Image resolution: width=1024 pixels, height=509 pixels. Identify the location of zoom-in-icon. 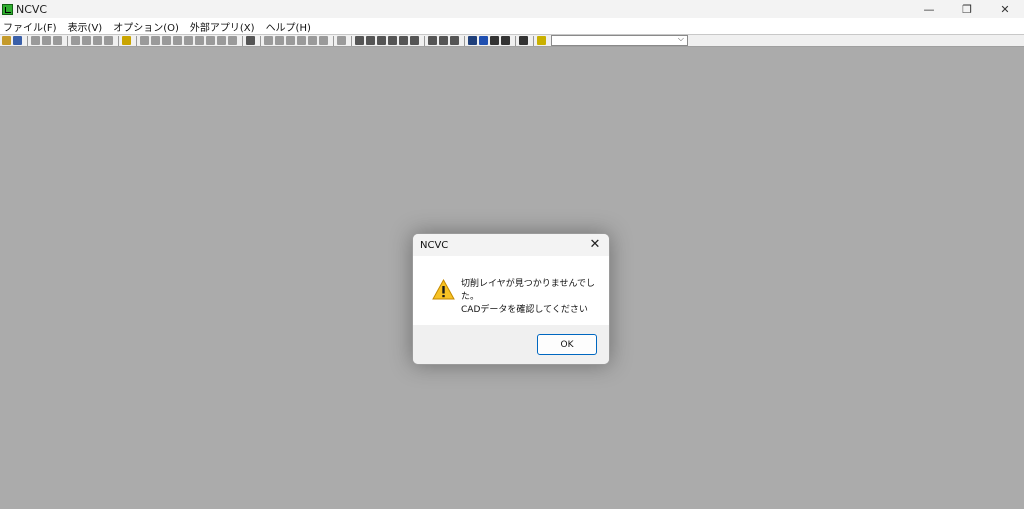
(97, 40).